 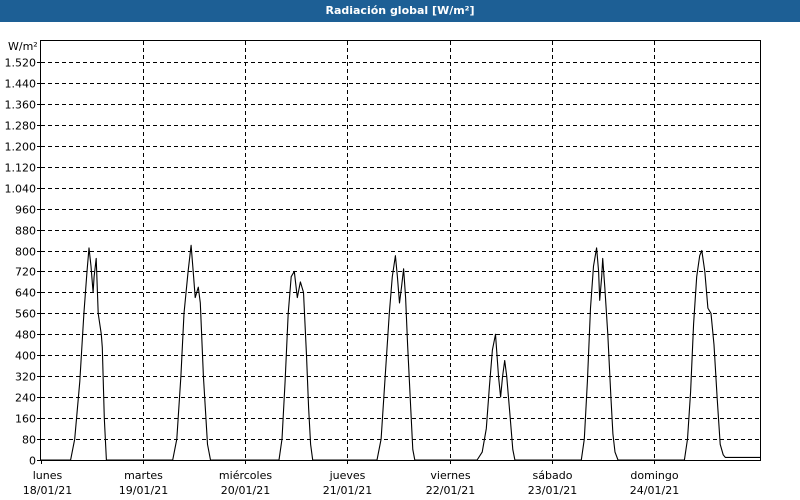 What do you see at coordinates (654, 490) in the screenshot?
I see `x-tick-date: 24/01/21` at bounding box center [654, 490].